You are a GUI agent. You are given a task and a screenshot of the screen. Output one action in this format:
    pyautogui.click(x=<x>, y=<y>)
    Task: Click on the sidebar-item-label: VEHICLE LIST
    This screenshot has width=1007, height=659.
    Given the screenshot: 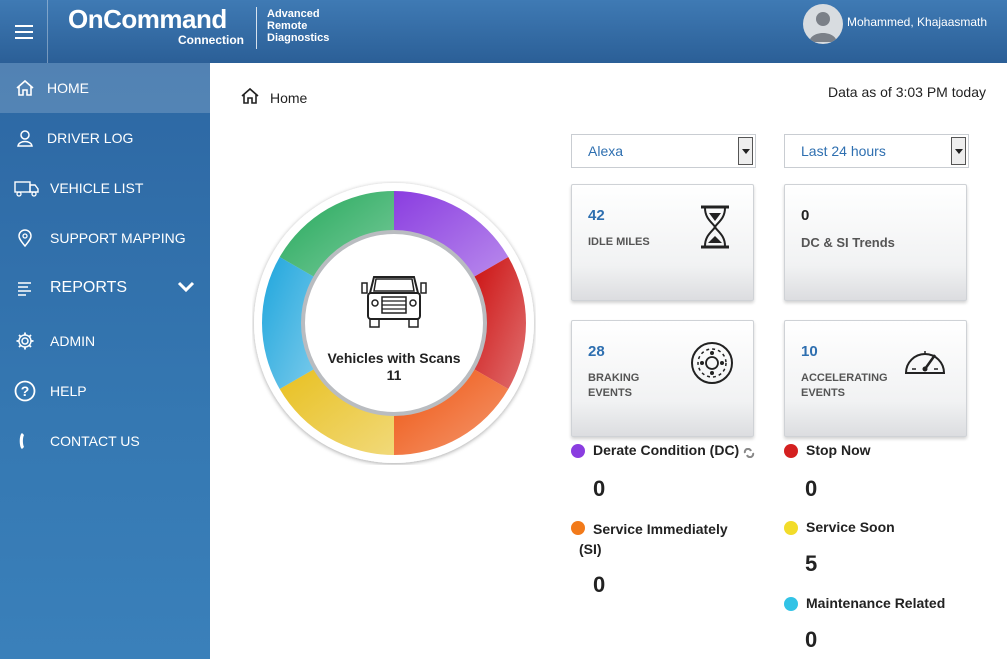 What is the action you would take?
    pyautogui.click(x=97, y=188)
    